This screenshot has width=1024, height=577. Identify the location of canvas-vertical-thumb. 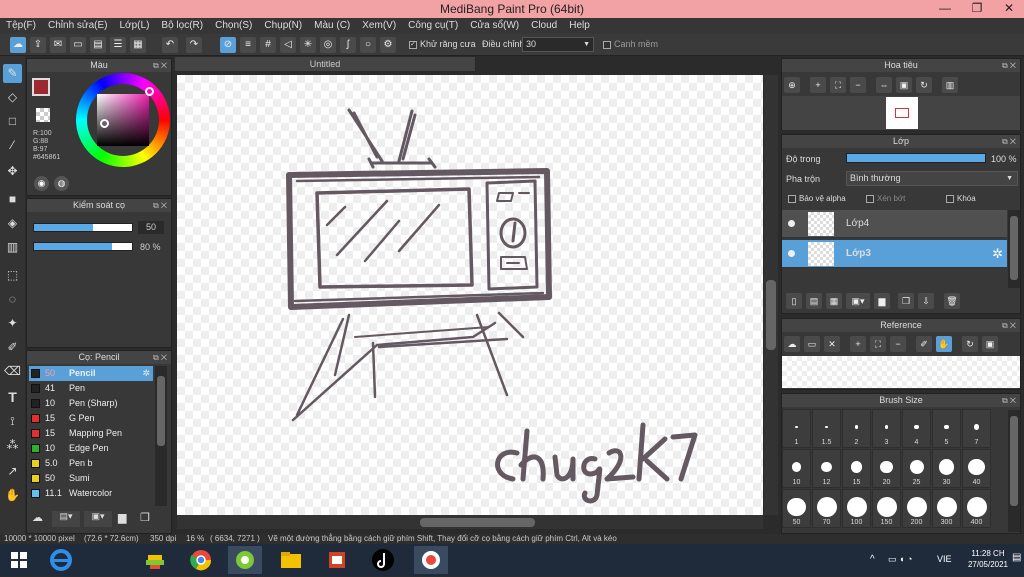
(771, 315).